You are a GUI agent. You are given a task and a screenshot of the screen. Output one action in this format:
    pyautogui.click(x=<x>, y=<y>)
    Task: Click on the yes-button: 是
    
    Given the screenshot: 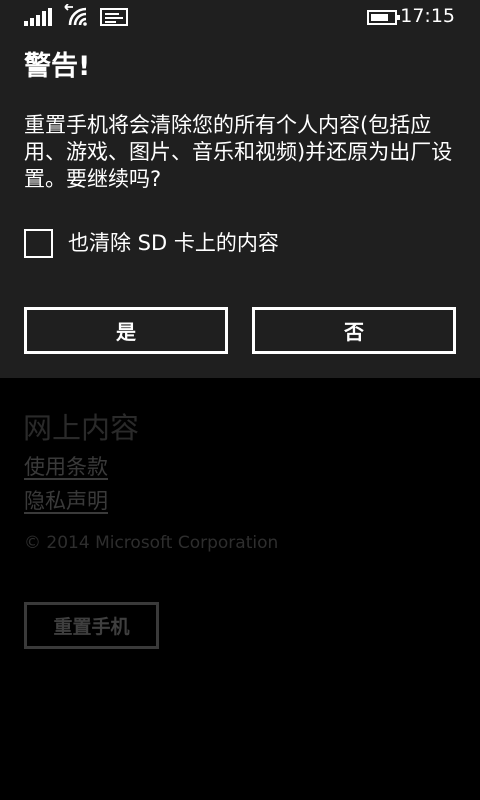 What is the action you would take?
    pyautogui.click(x=126, y=330)
    